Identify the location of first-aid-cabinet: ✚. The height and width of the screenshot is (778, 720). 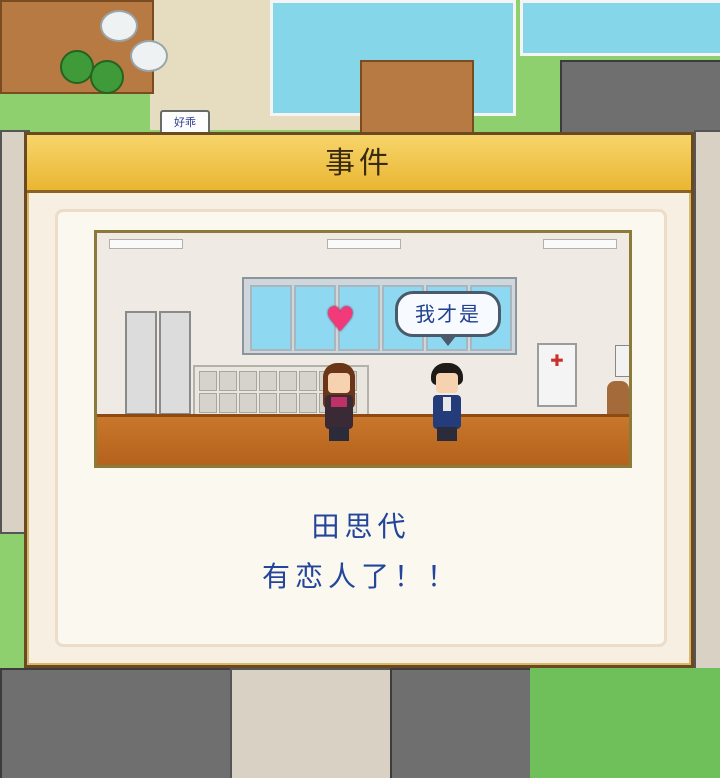
(557, 375).